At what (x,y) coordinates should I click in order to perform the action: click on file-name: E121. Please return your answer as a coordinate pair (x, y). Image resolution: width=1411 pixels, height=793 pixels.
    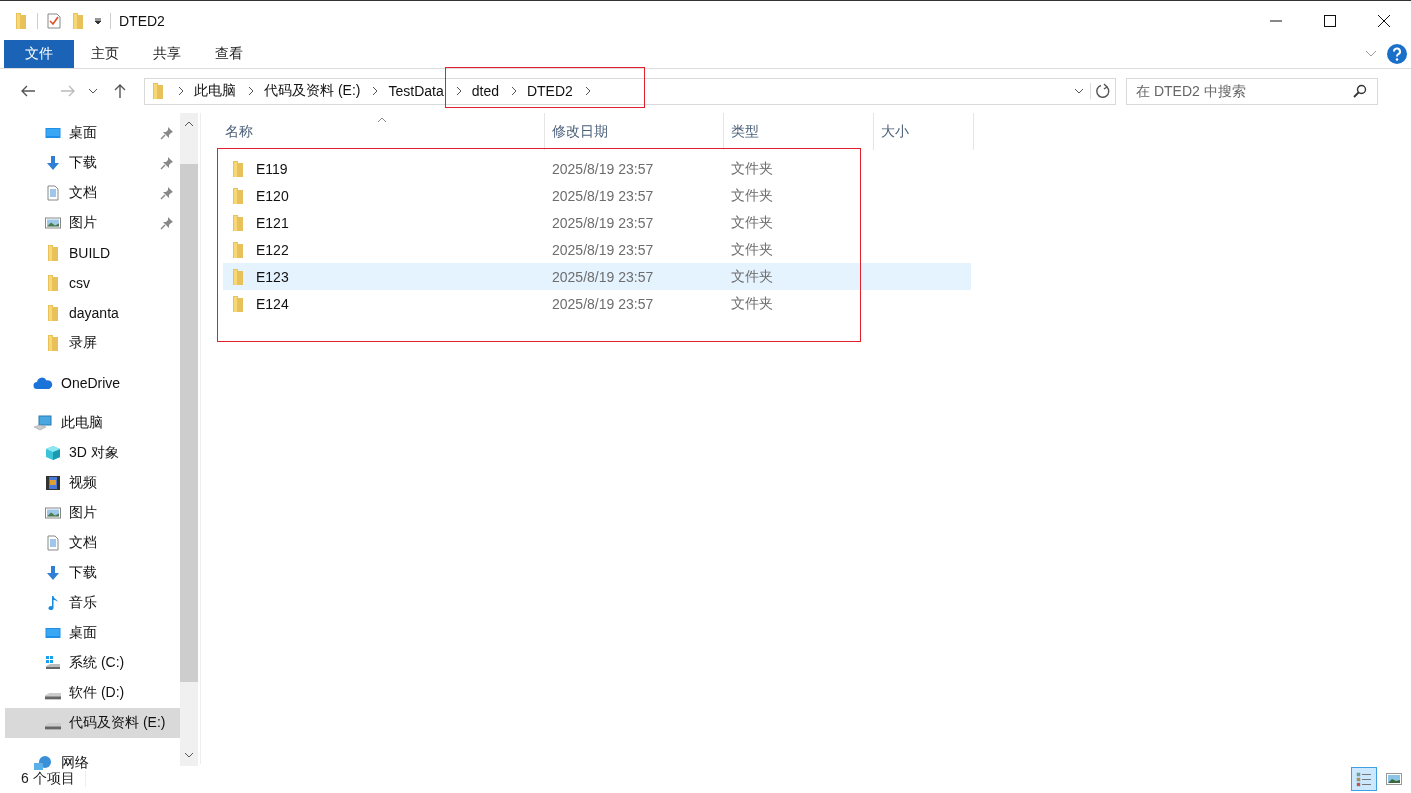
    Looking at the image, I should click on (272, 222).